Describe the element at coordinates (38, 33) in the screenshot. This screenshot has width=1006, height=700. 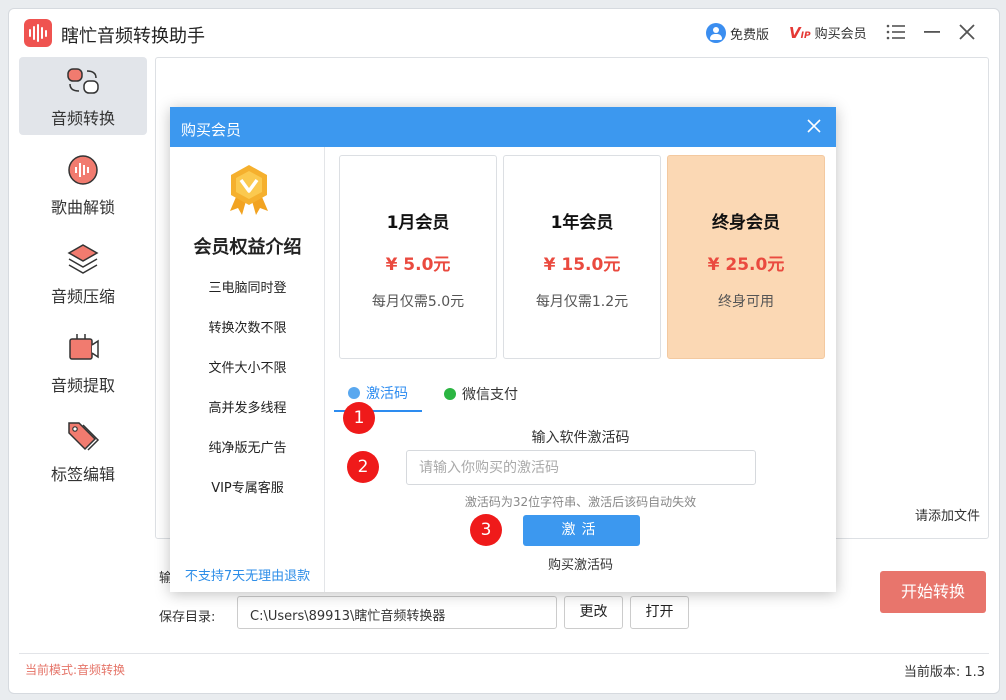
I see `app-logo-icon` at that location.